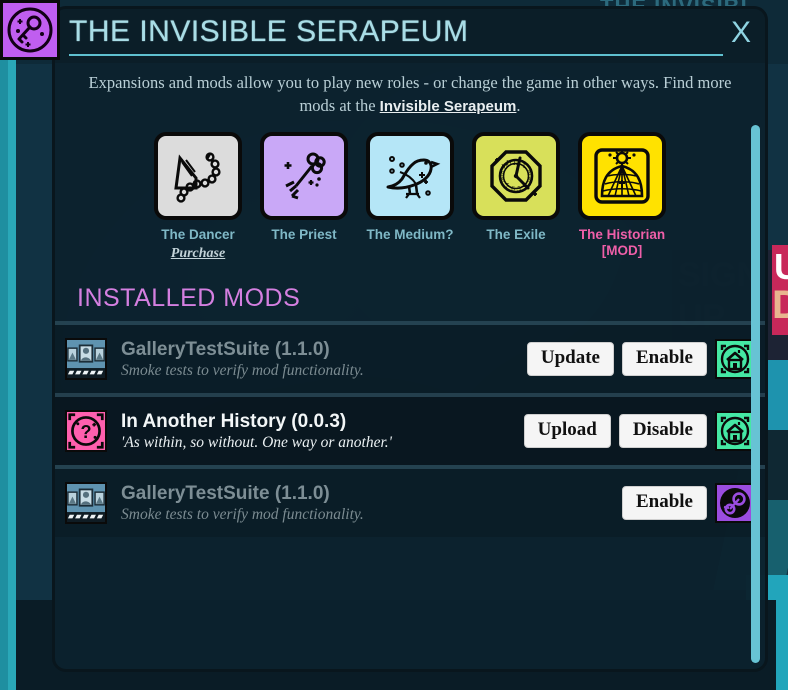 This screenshot has height=690, width=788. Describe the element at coordinates (503, 174) in the screenshot. I see `svg-text: 9` at that location.